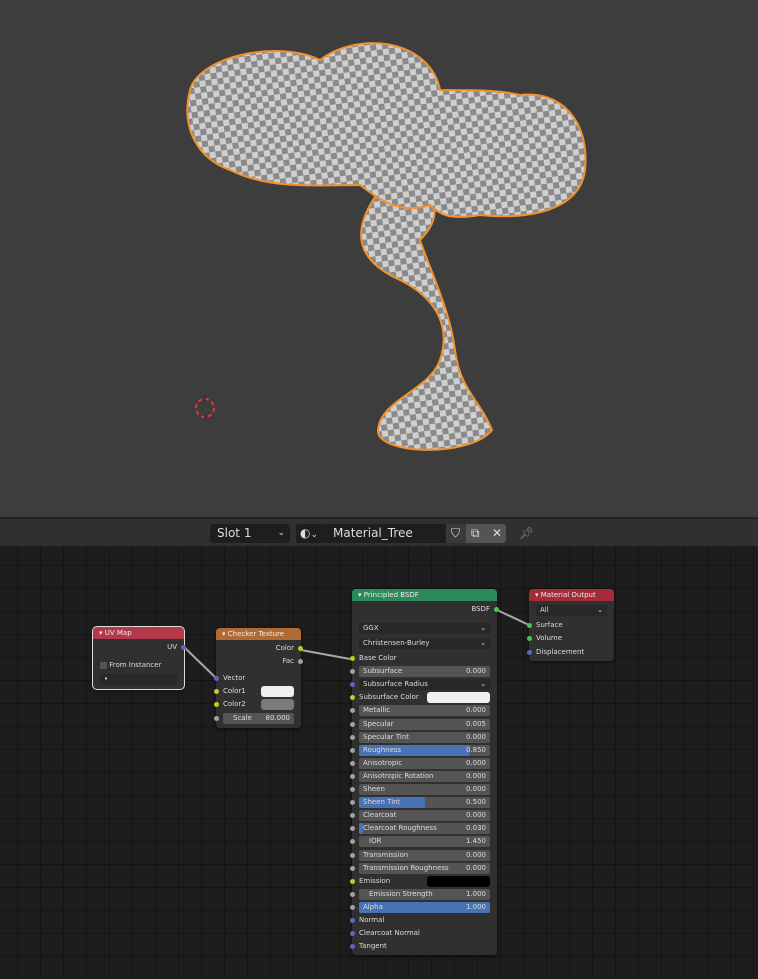  What do you see at coordinates (352, 698) in the screenshot?
I see `subsurface-color-socket` at bounding box center [352, 698].